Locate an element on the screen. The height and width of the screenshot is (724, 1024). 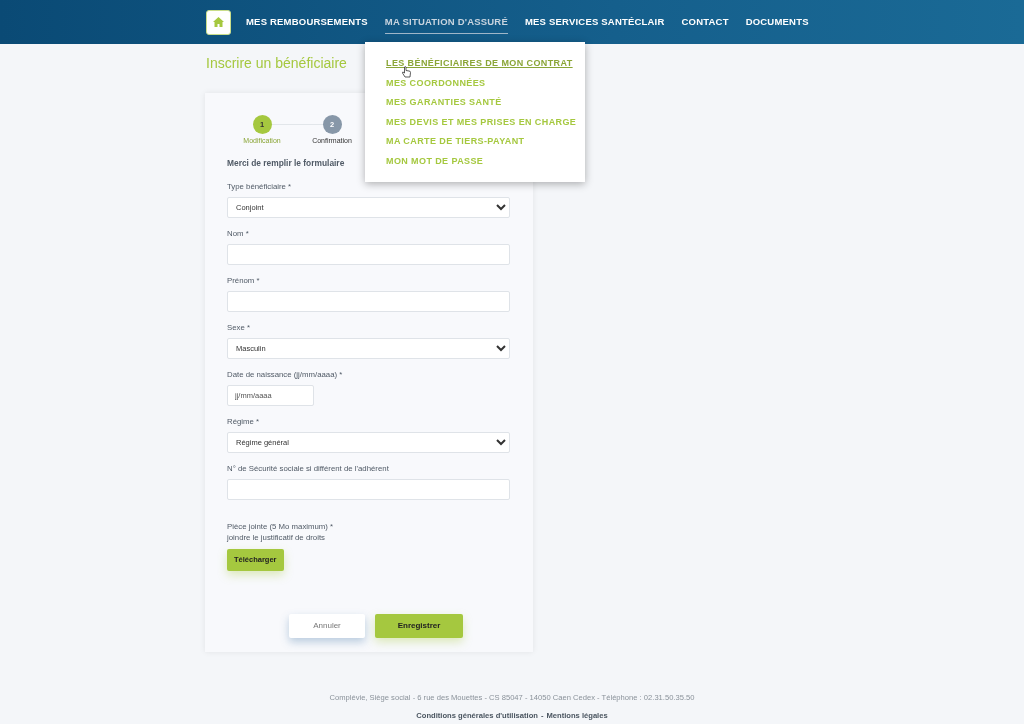
nav-link: CONTACT is located at coordinates (705, 22).